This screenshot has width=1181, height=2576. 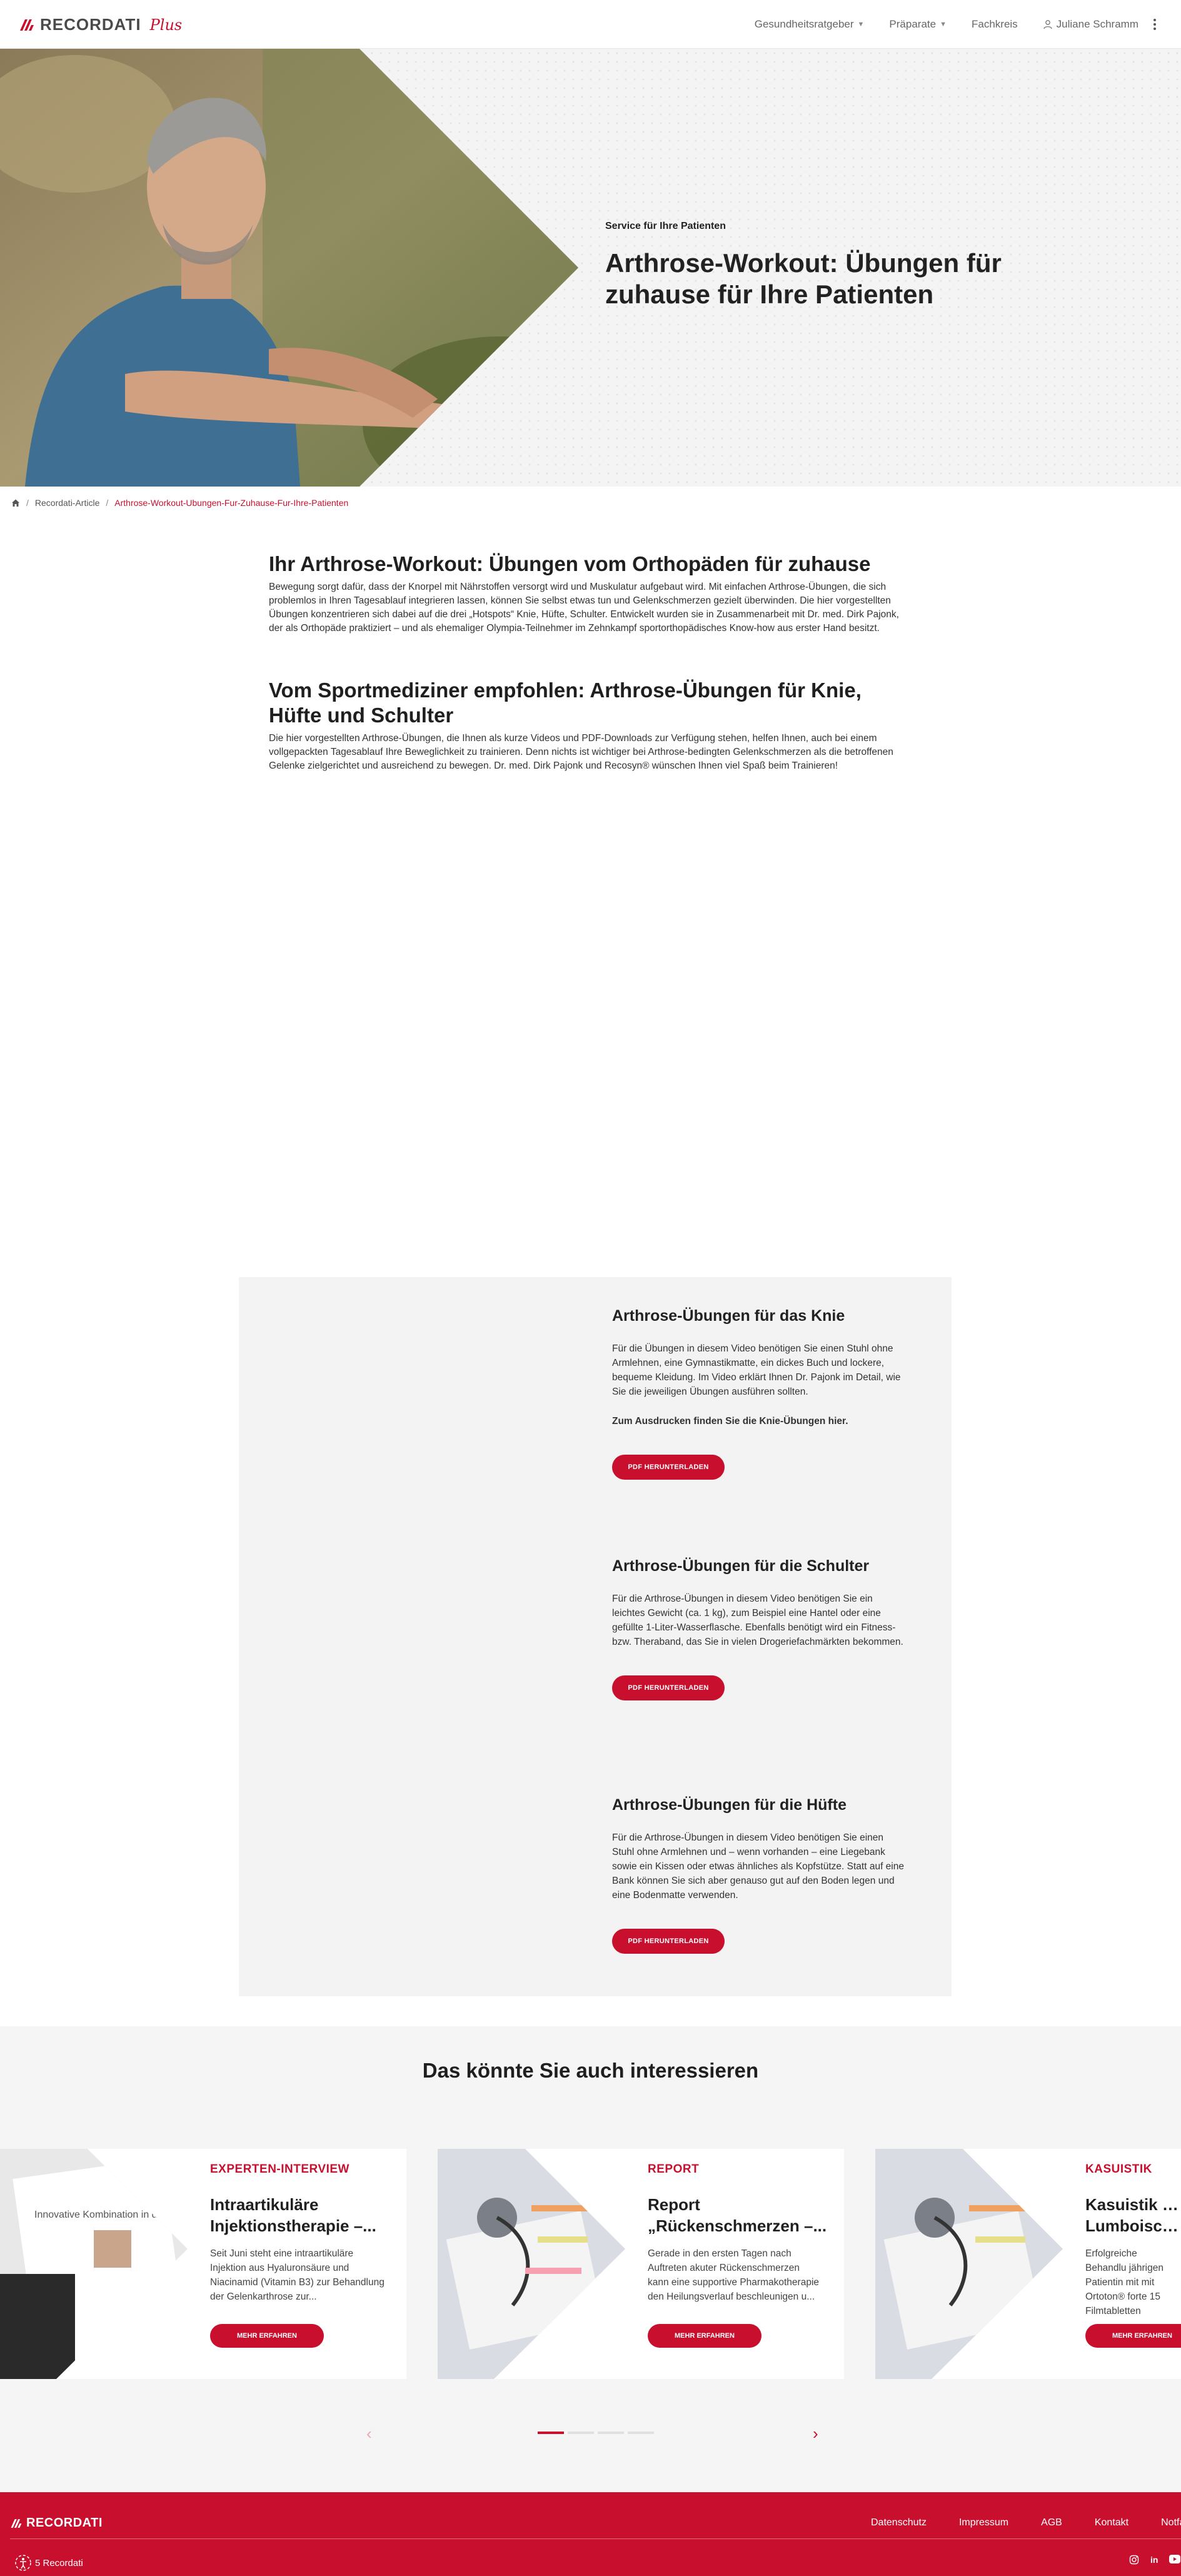 What do you see at coordinates (59, 2562) in the screenshot?
I see `copyright-text: 5 Recordati` at bounding box center [59, 2562].